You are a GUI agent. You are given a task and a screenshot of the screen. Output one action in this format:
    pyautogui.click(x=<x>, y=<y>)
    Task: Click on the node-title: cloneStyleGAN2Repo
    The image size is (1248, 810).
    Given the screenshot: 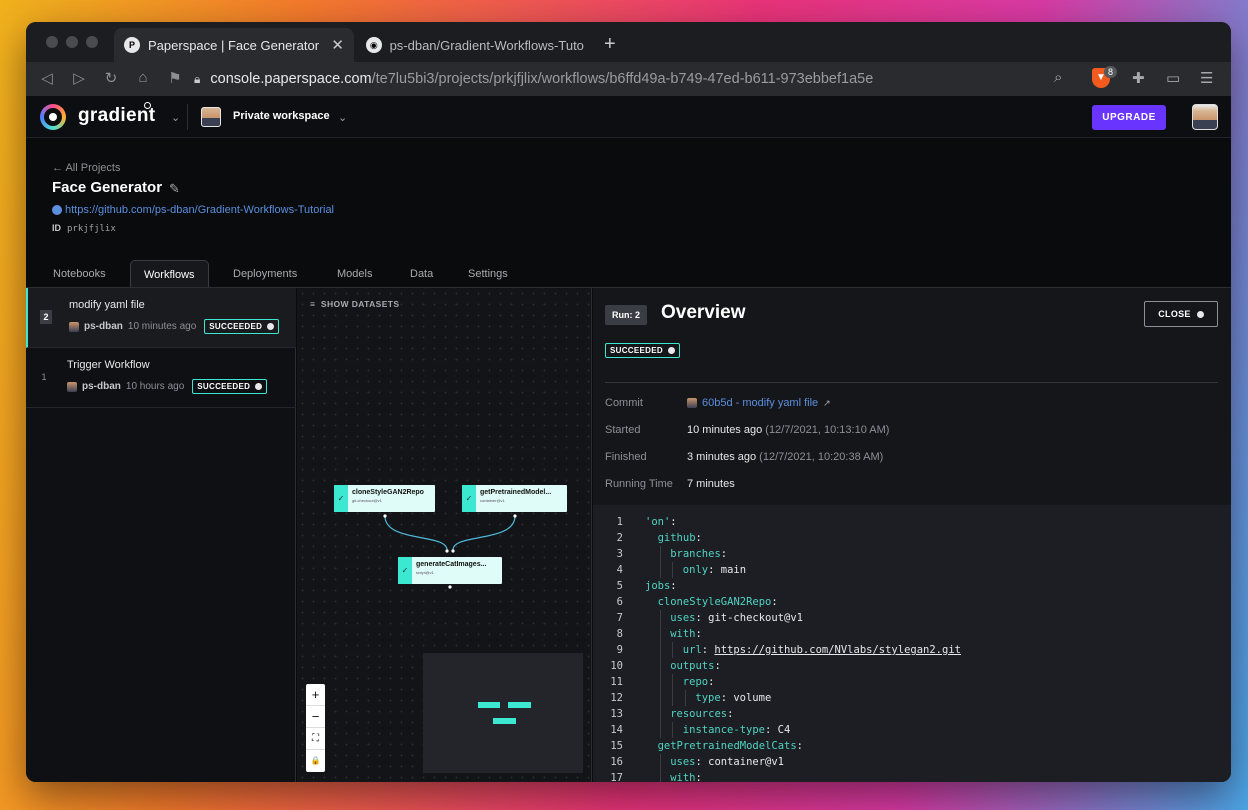 What is the action you would take?
    pyautogui.click(x=388, y=492)
    